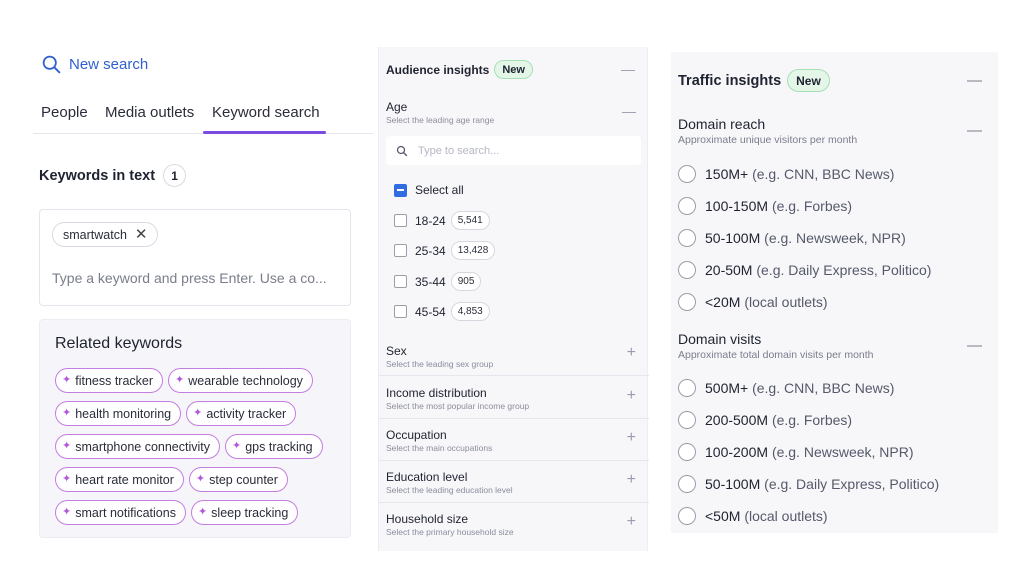 This screenshot has height=576, width=1024. What do you see at coordinates (400, 190) in the screenshot?
I see `select-all-checkbox` at bounding box center [400, 190].